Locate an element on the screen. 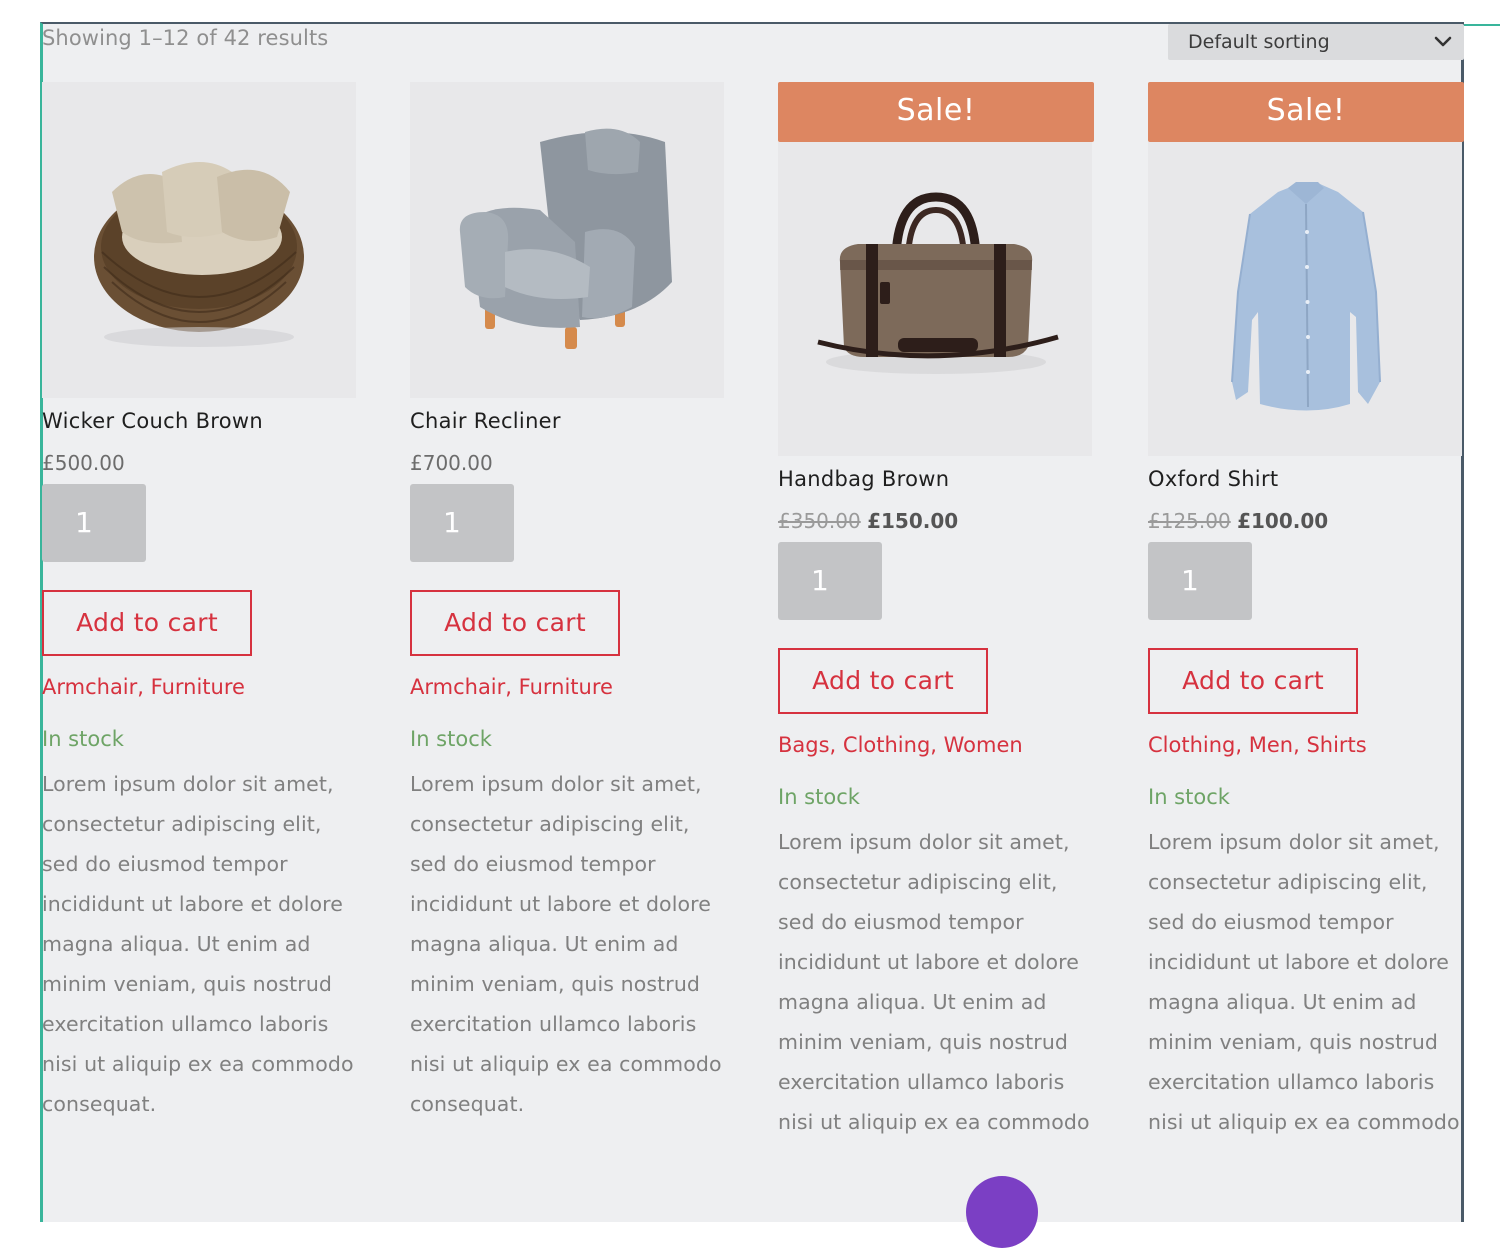 This screenshot has width=1500, height=1248. product-categories: Bags, Clothing, Women is located at coordinates (900, 745).